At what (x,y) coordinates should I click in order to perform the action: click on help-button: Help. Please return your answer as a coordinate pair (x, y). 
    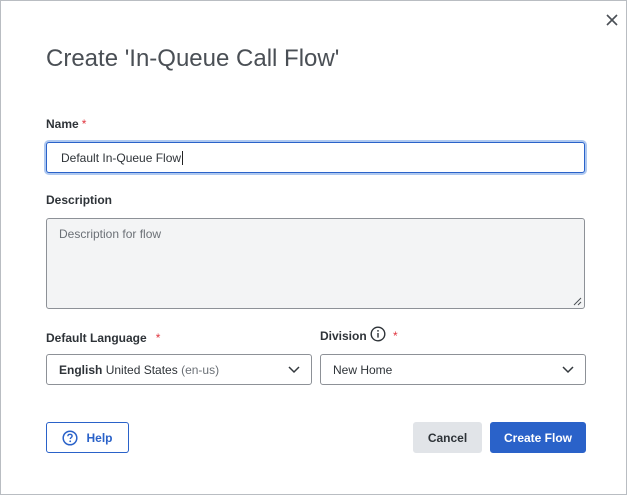
    Looking at the image, I should click on (87, 437).